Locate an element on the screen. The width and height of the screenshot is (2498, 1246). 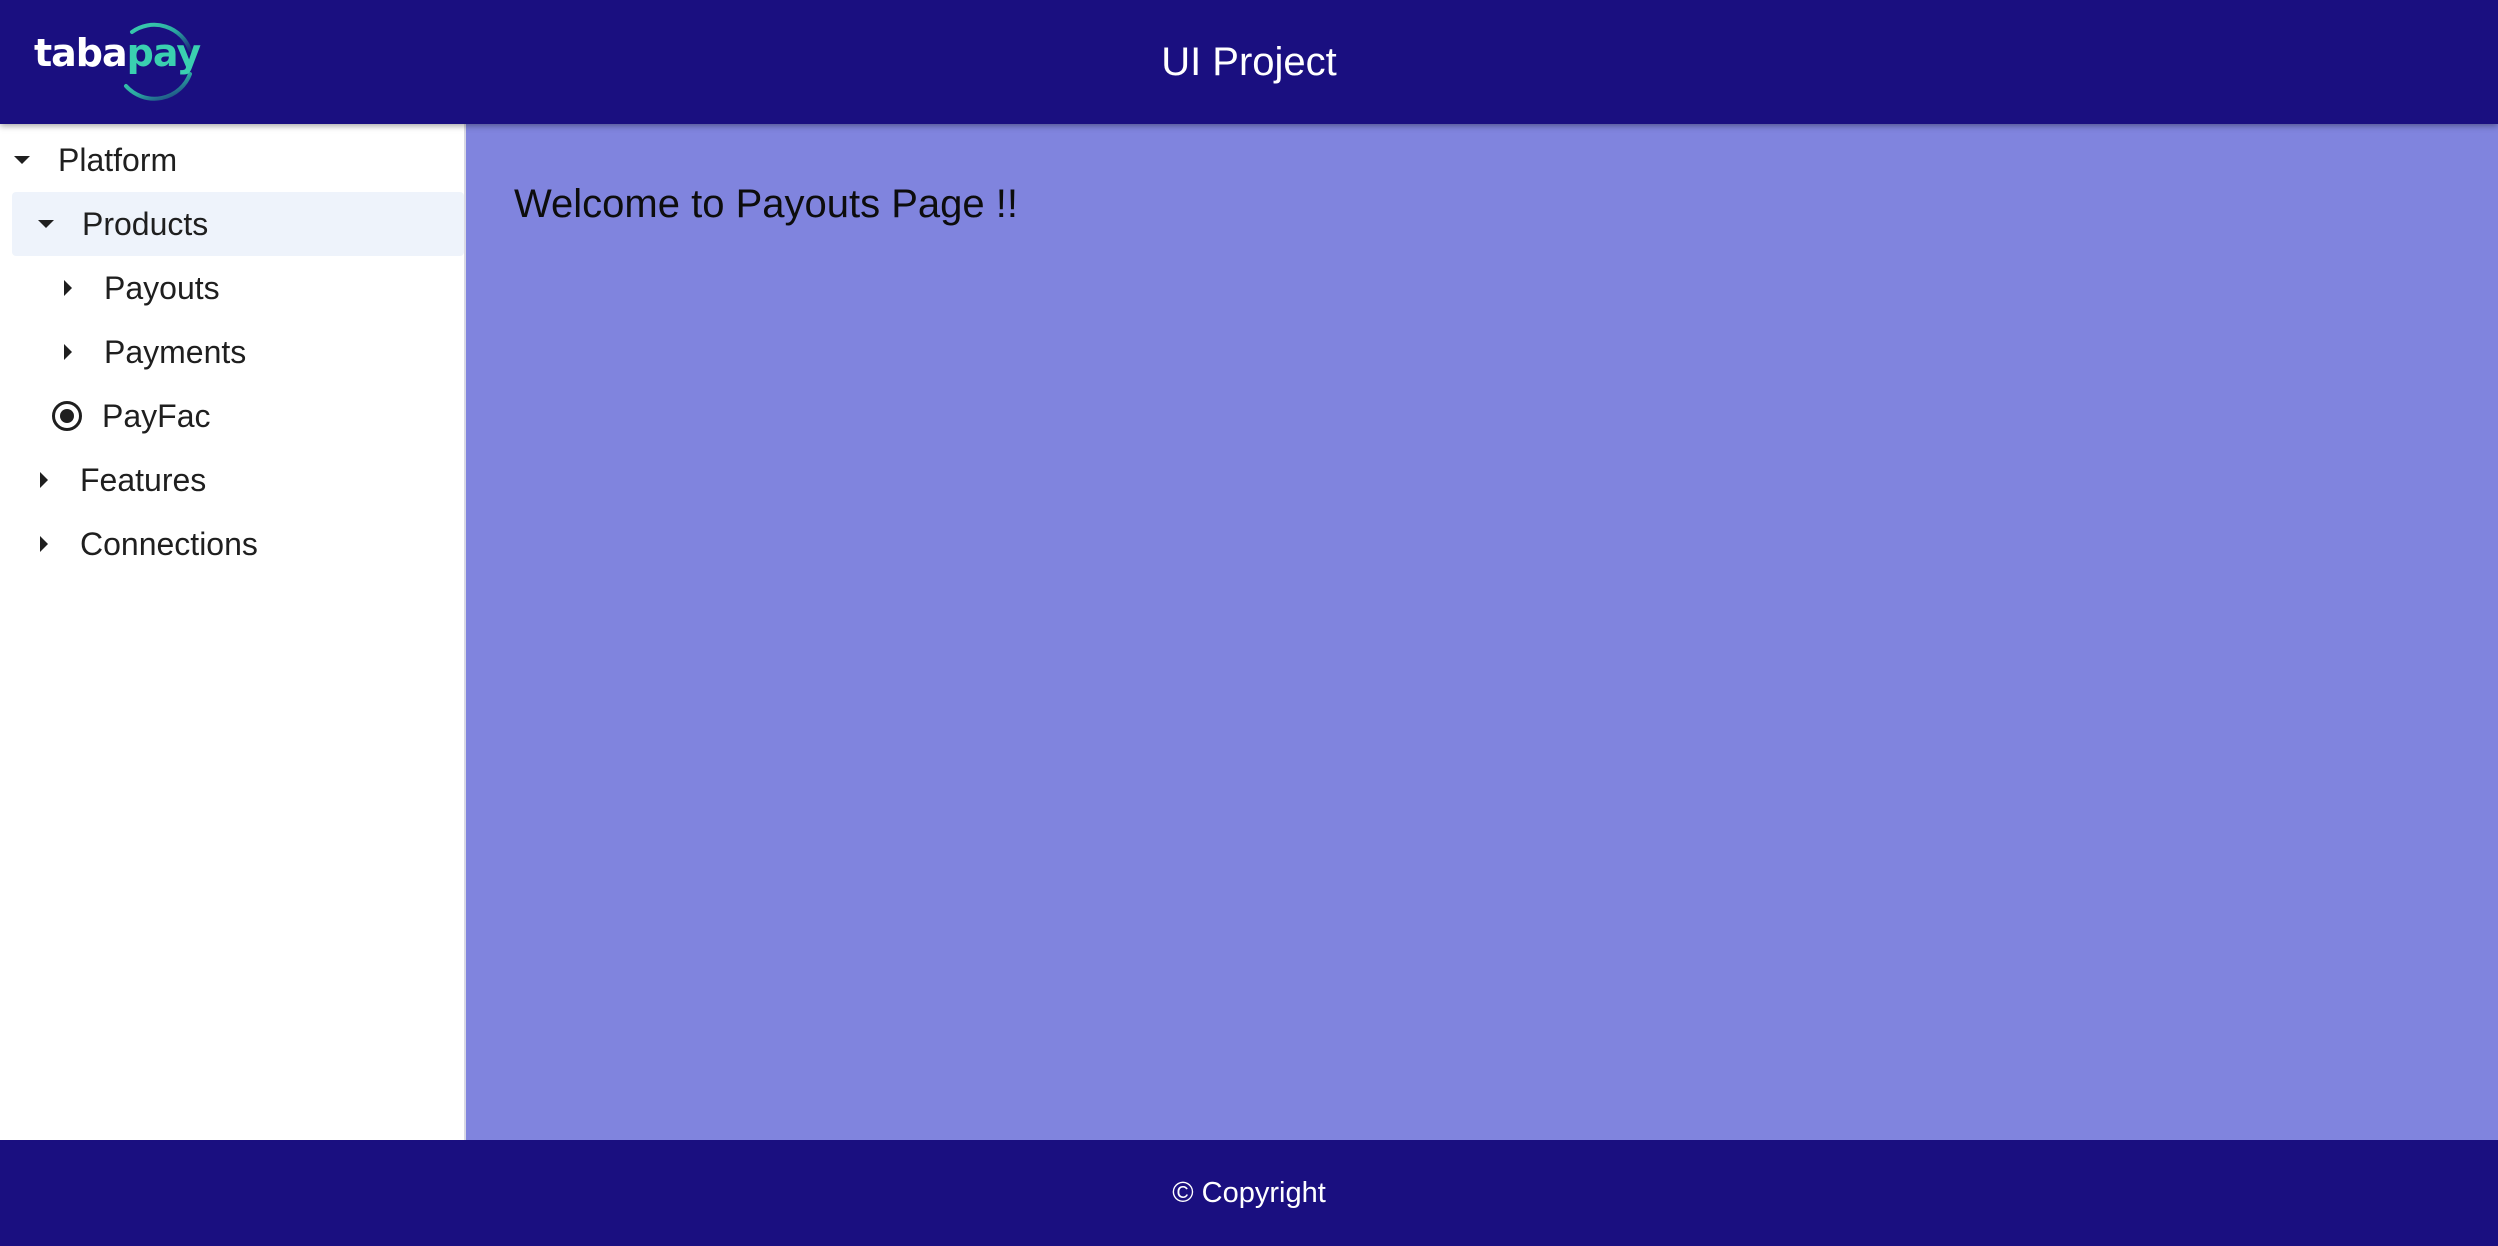
app-footer: © Copyright is located at coordinates (1249, 1193).